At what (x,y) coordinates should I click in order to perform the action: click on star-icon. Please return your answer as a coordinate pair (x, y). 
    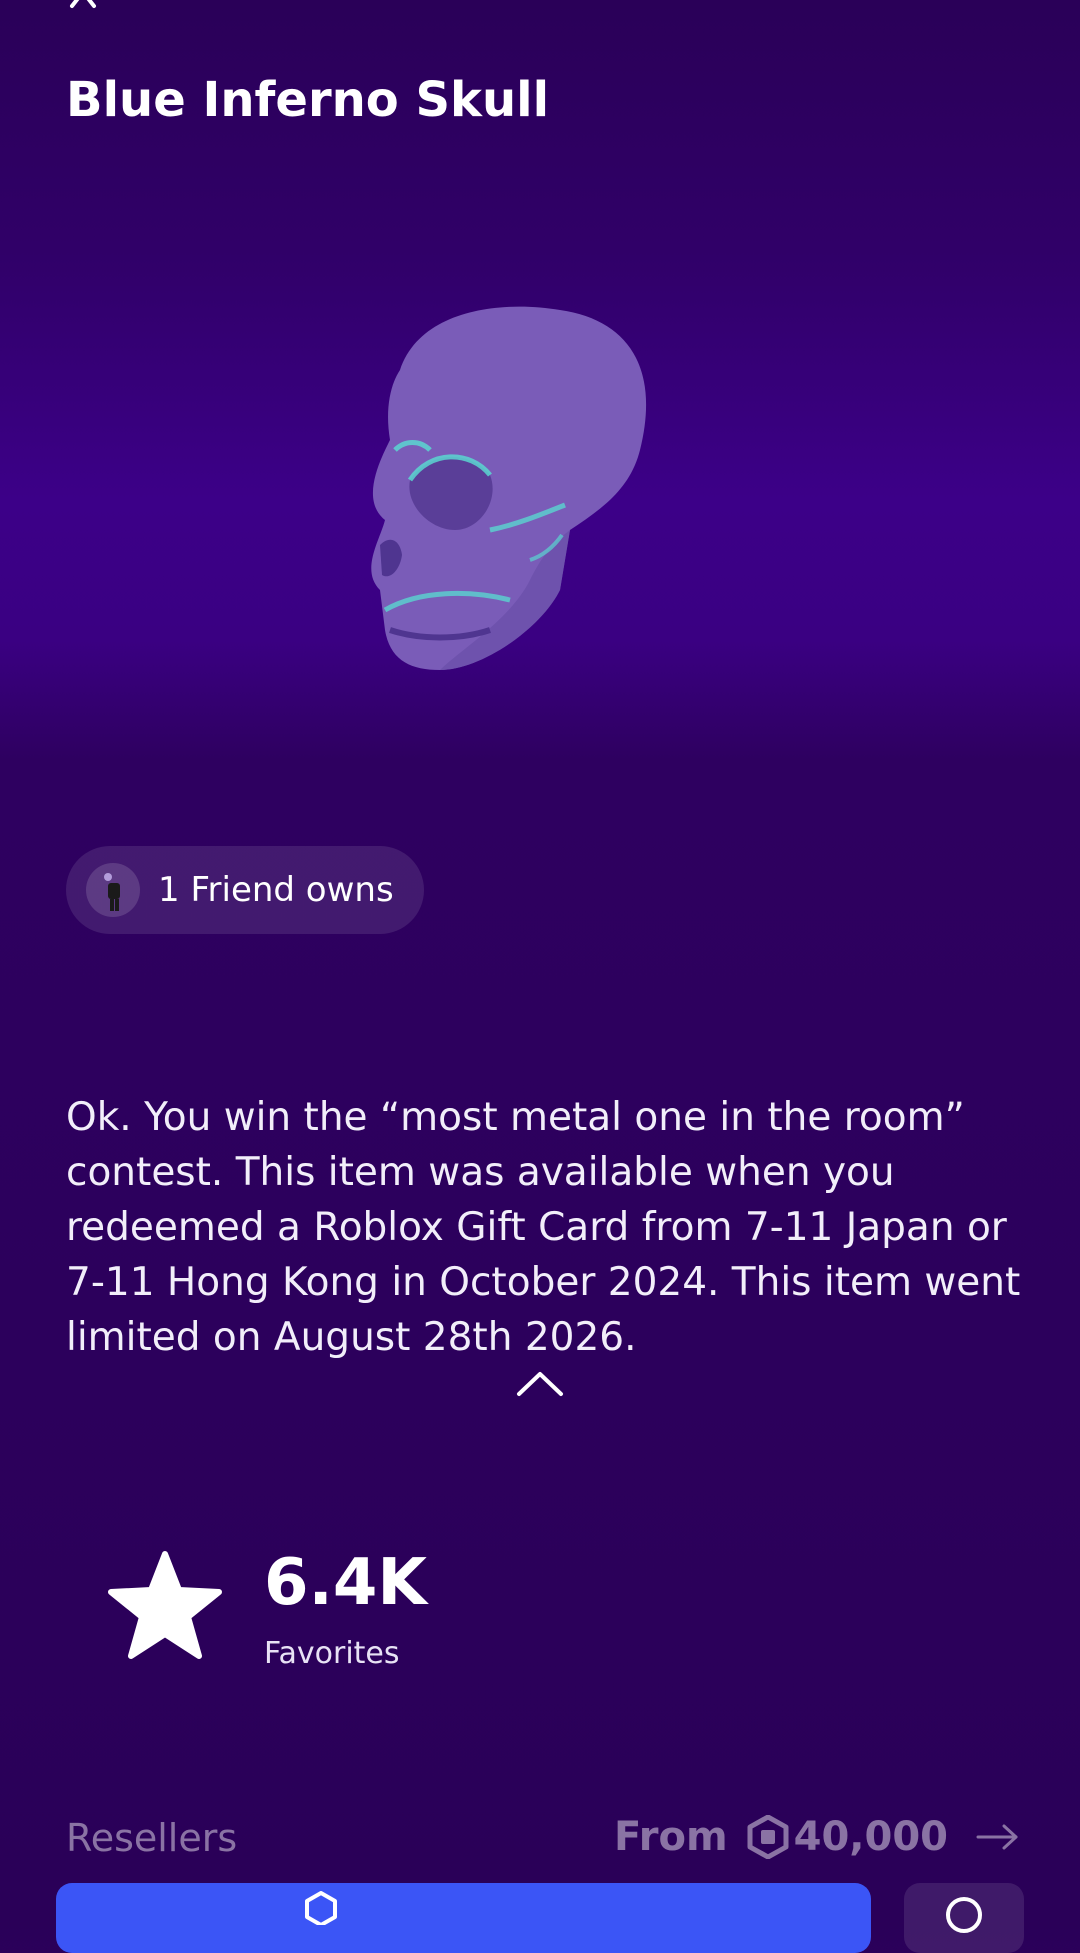
    Looking at the image, I should click on (165, 1607).